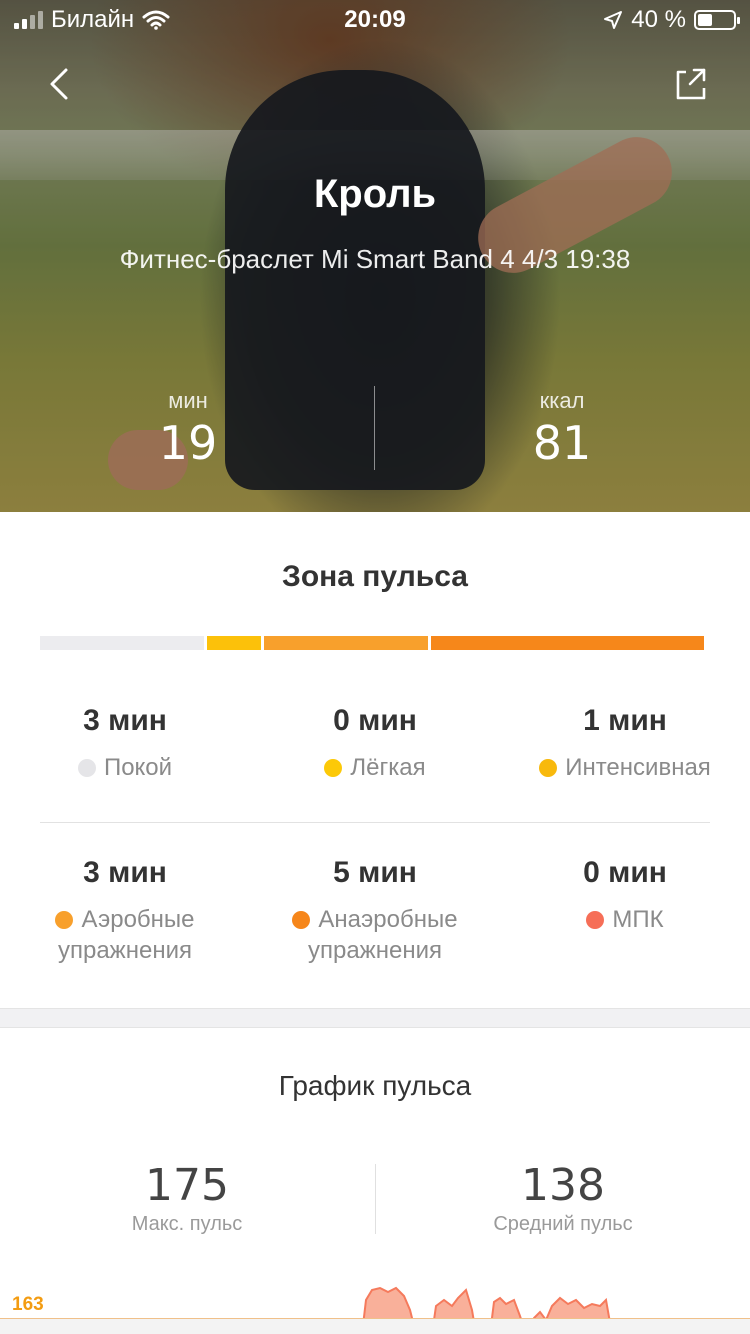 The height and width of the screenshot is (1334, 750). I want to click on zone-light-label: Лёгкая, so click(388, 767).